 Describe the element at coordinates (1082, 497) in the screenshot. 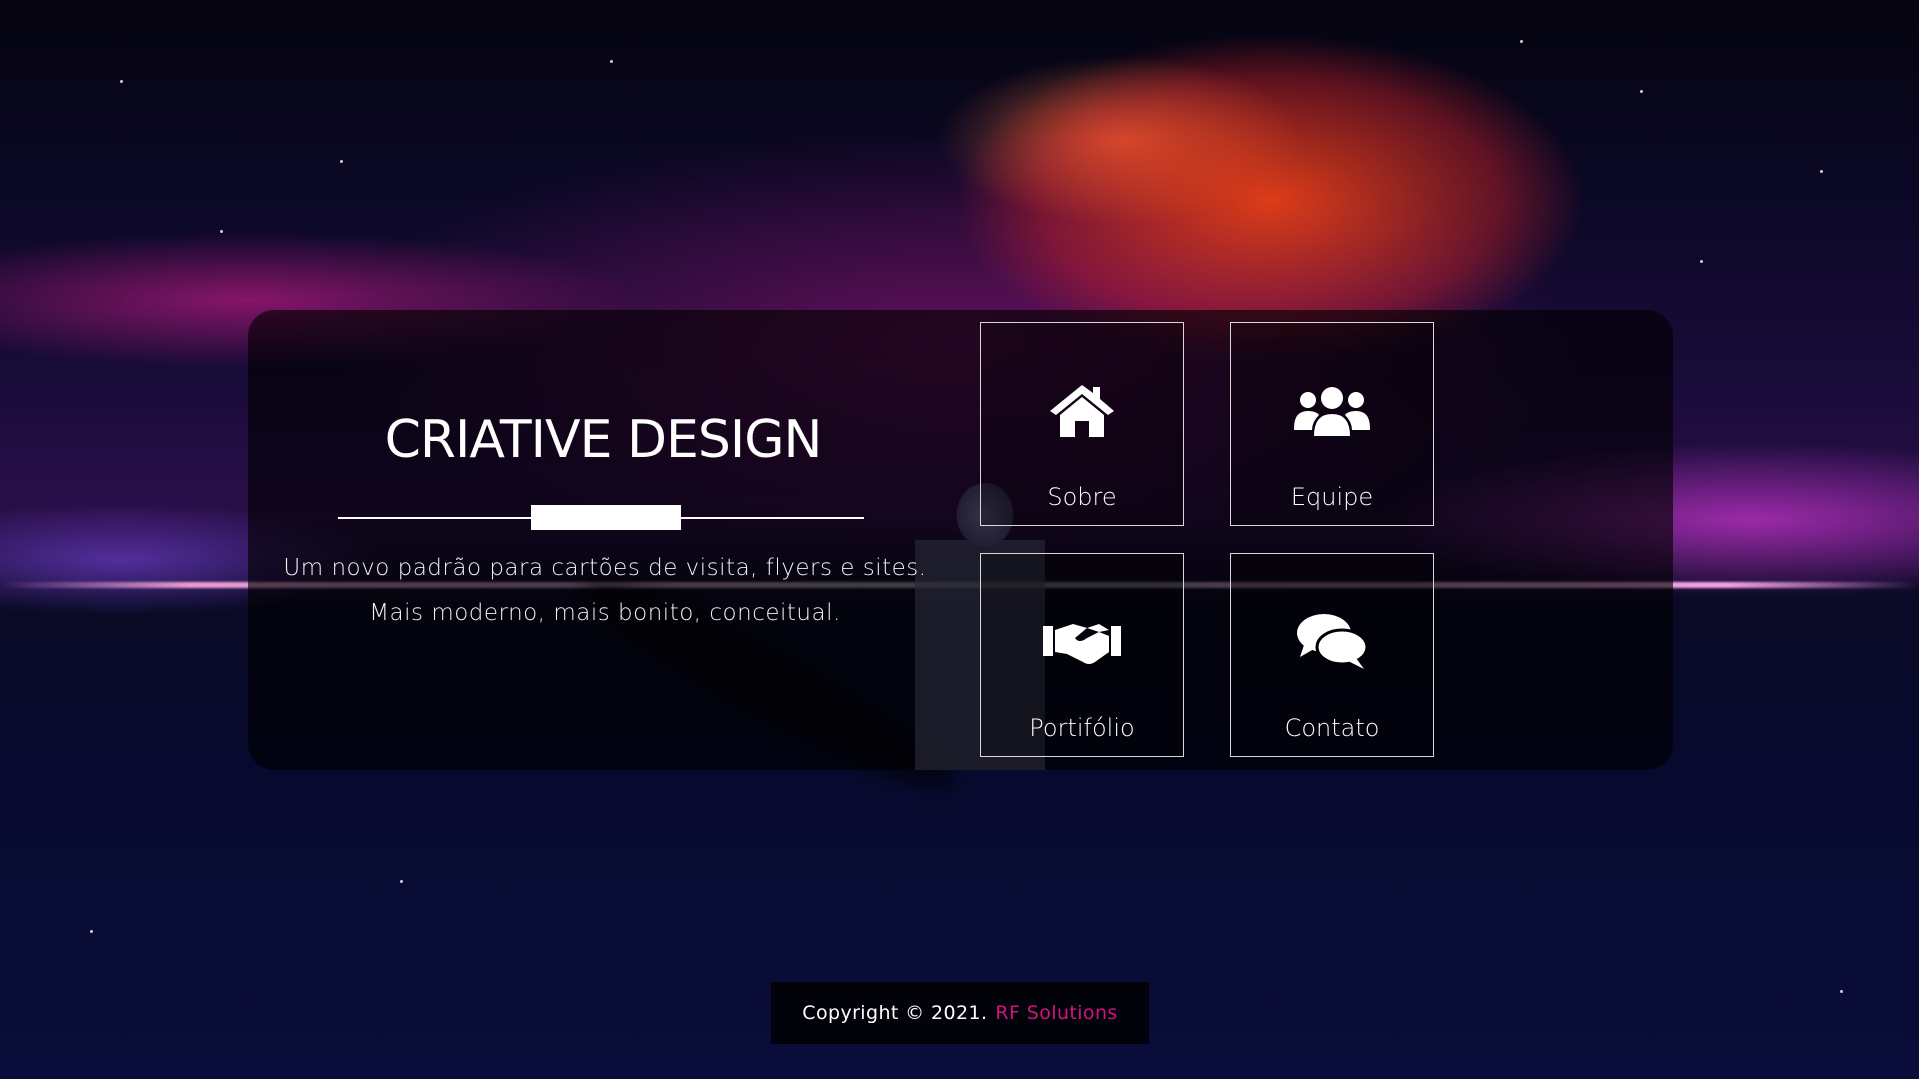

I see `menu-label-sobre: Sobre` at that location.